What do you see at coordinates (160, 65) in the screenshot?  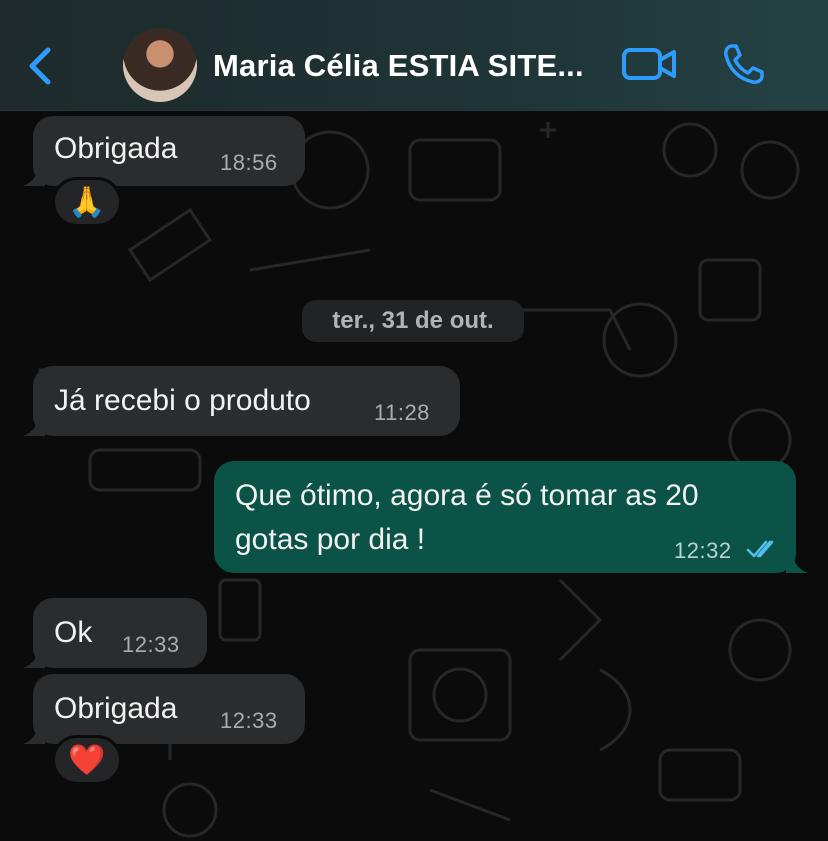 I see `contact-avatar` at bounding box center [160, 65].